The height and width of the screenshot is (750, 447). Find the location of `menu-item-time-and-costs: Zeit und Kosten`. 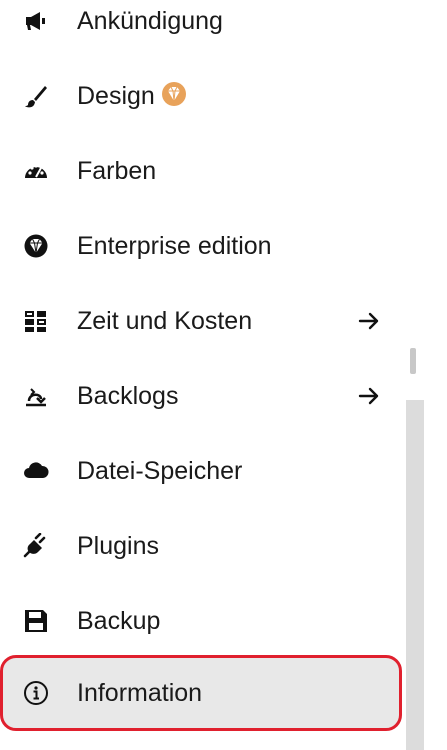

menu-item-time-and-costs: Zeit und Kosten is located at coordinates (200, 320).